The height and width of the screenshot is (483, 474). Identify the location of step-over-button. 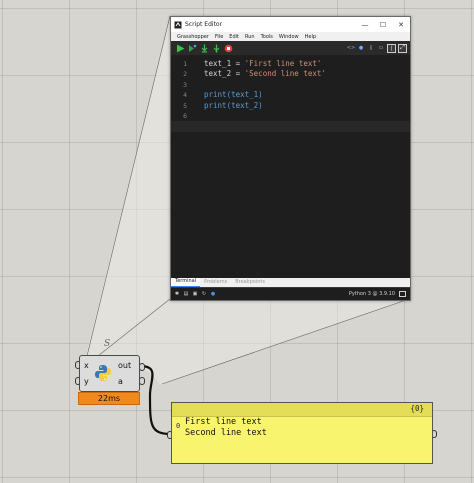
(216, 48).